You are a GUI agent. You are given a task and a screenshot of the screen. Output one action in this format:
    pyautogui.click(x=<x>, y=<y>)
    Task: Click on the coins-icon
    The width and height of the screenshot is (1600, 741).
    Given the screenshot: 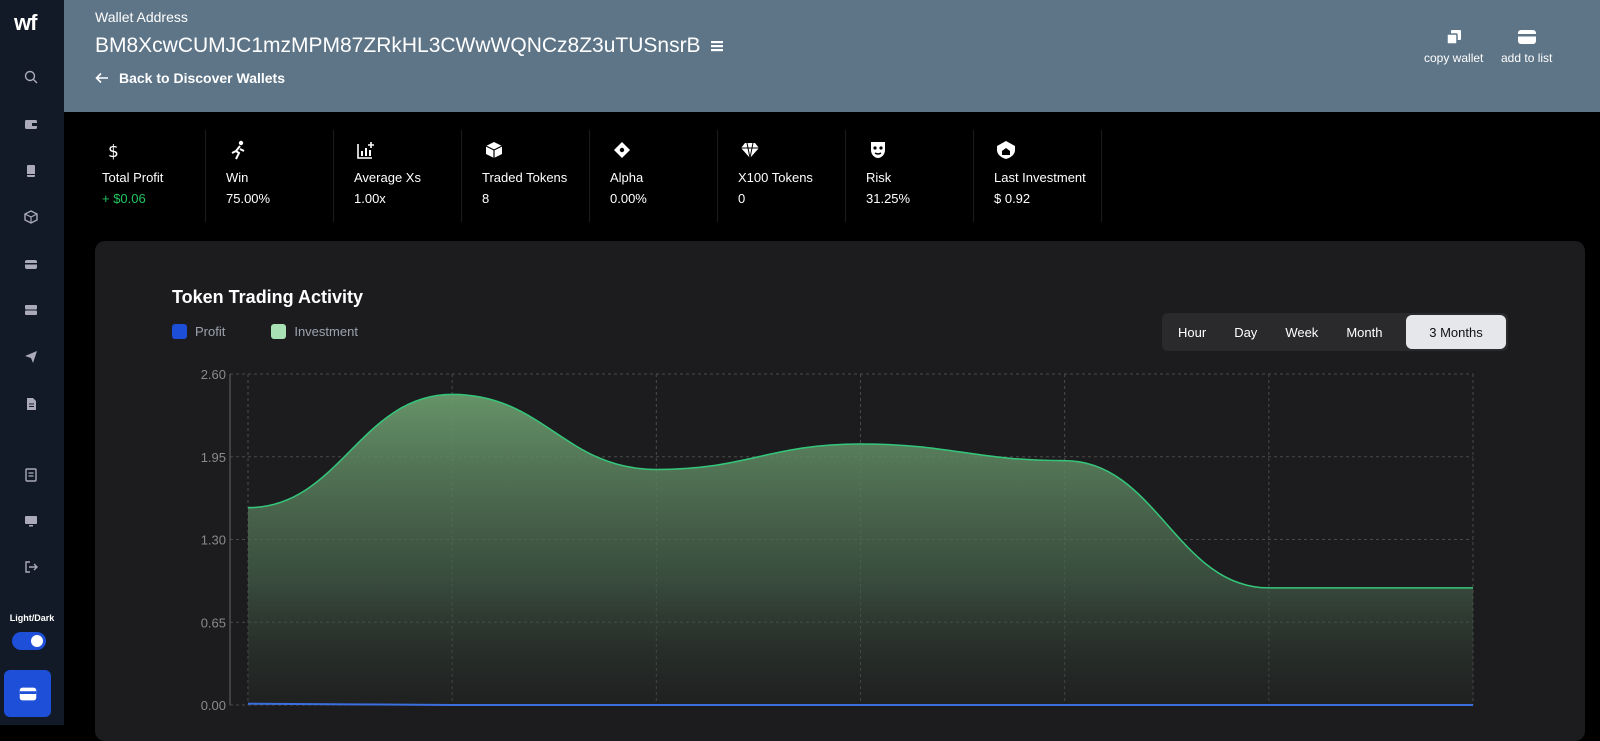 What is the action you would take?
    pyautogui.click(x=717, y=46)
    